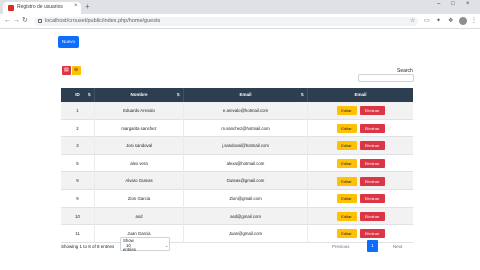 This screenshot has width=480, height=270. What do you see at coordinates (139, 216) in the screenshot?
I see `cell-nombre: asd` at bounding box center [139, 216].